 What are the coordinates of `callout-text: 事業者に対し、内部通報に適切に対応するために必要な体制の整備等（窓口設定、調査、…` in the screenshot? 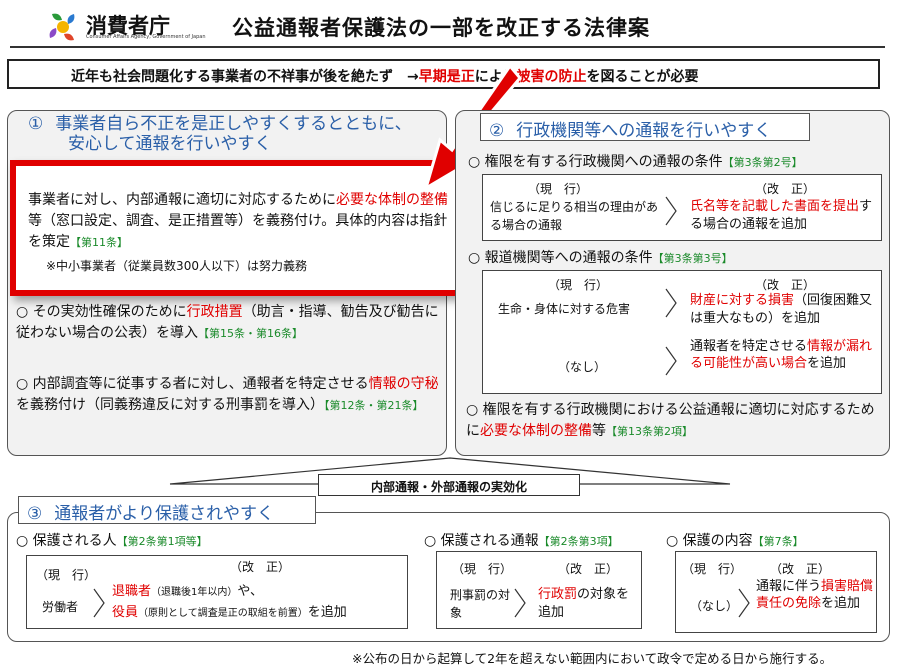 It's located at (240, 221).